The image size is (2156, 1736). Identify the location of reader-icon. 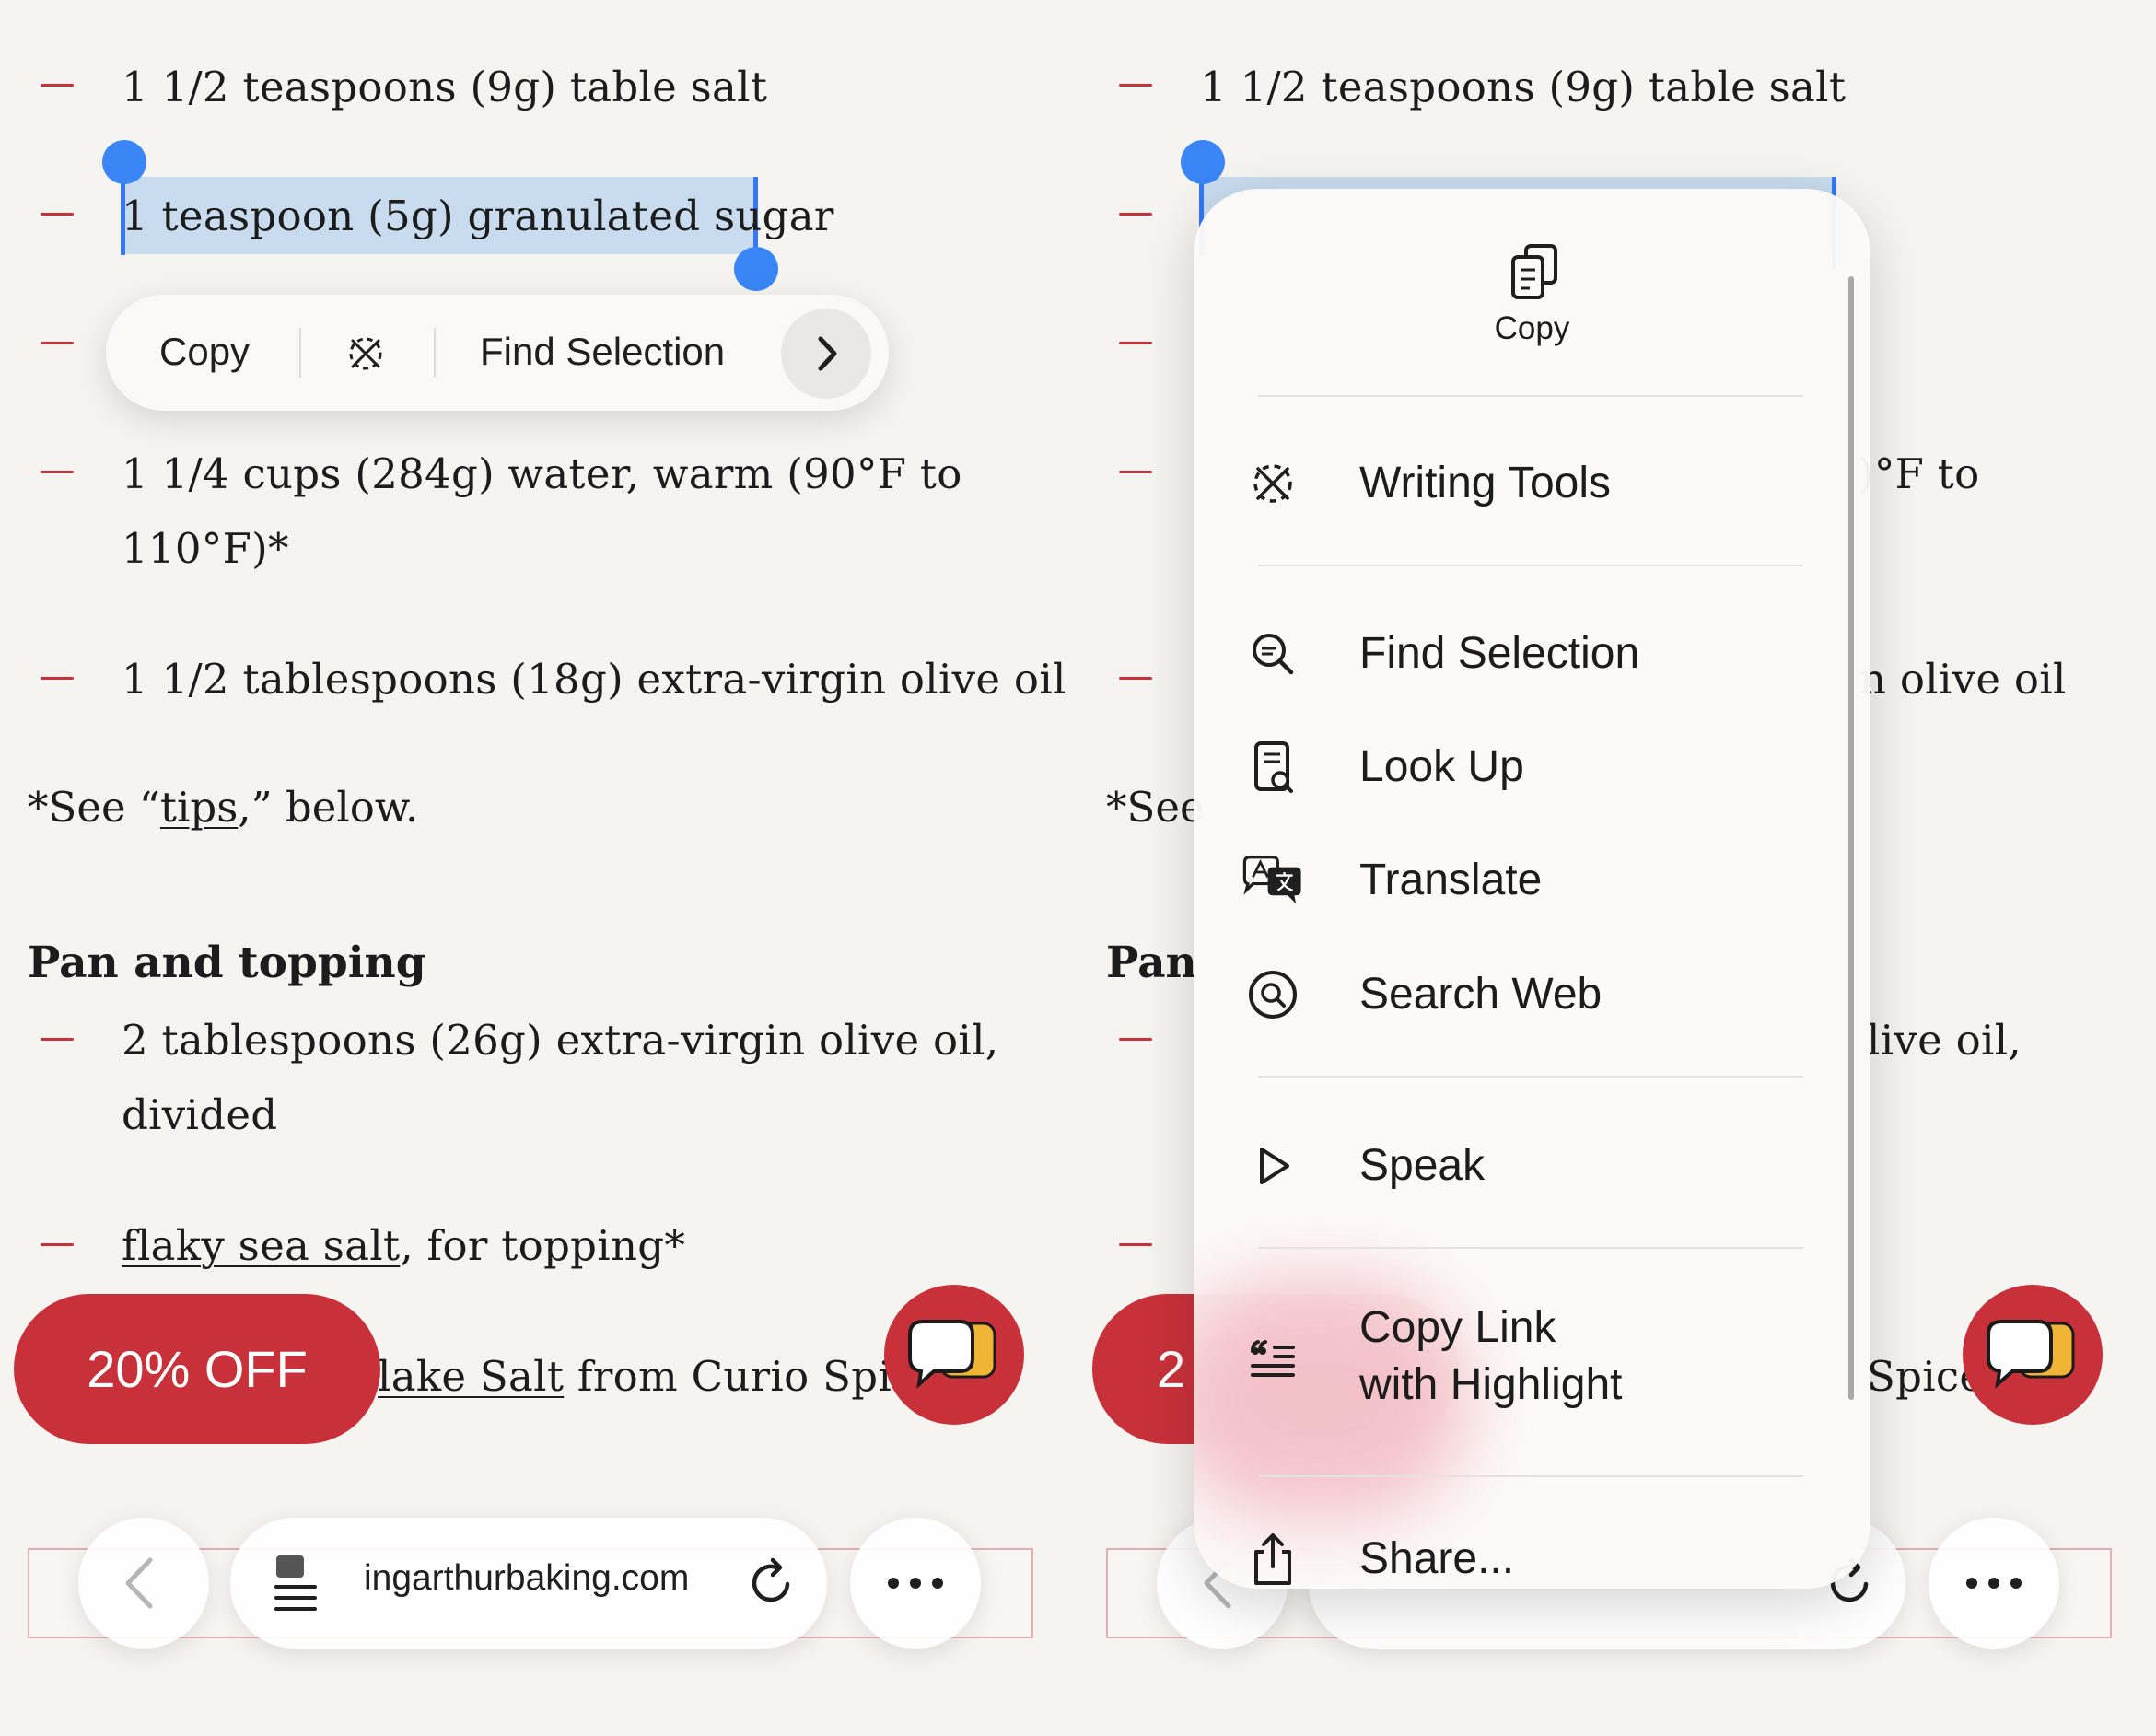
(304, 1585).